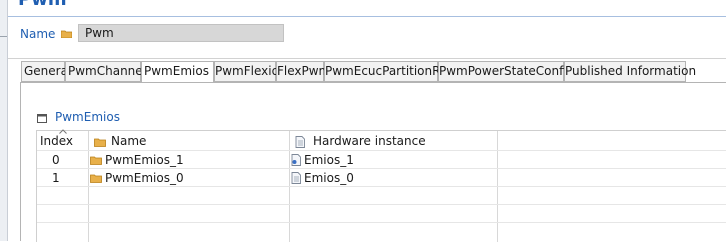 The image size is (726, 242). I want to click on tab-published-information: Published Information, so click(630, 71).